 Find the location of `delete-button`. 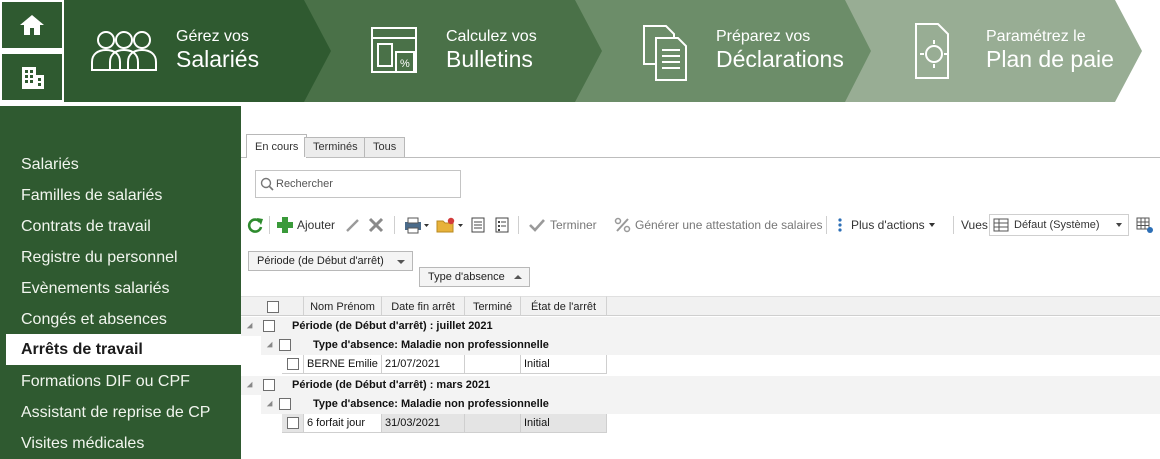

delete-button is located at coordinates (376, 225).